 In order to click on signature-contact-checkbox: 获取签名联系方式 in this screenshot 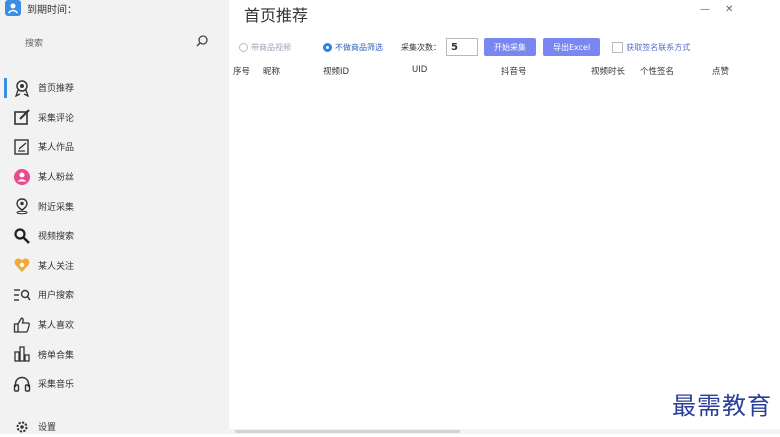, I will do `click(651, 47)`.